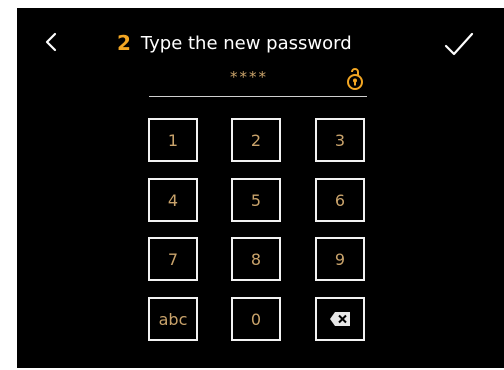  I want to click on backspace-key, so click(340, 319).